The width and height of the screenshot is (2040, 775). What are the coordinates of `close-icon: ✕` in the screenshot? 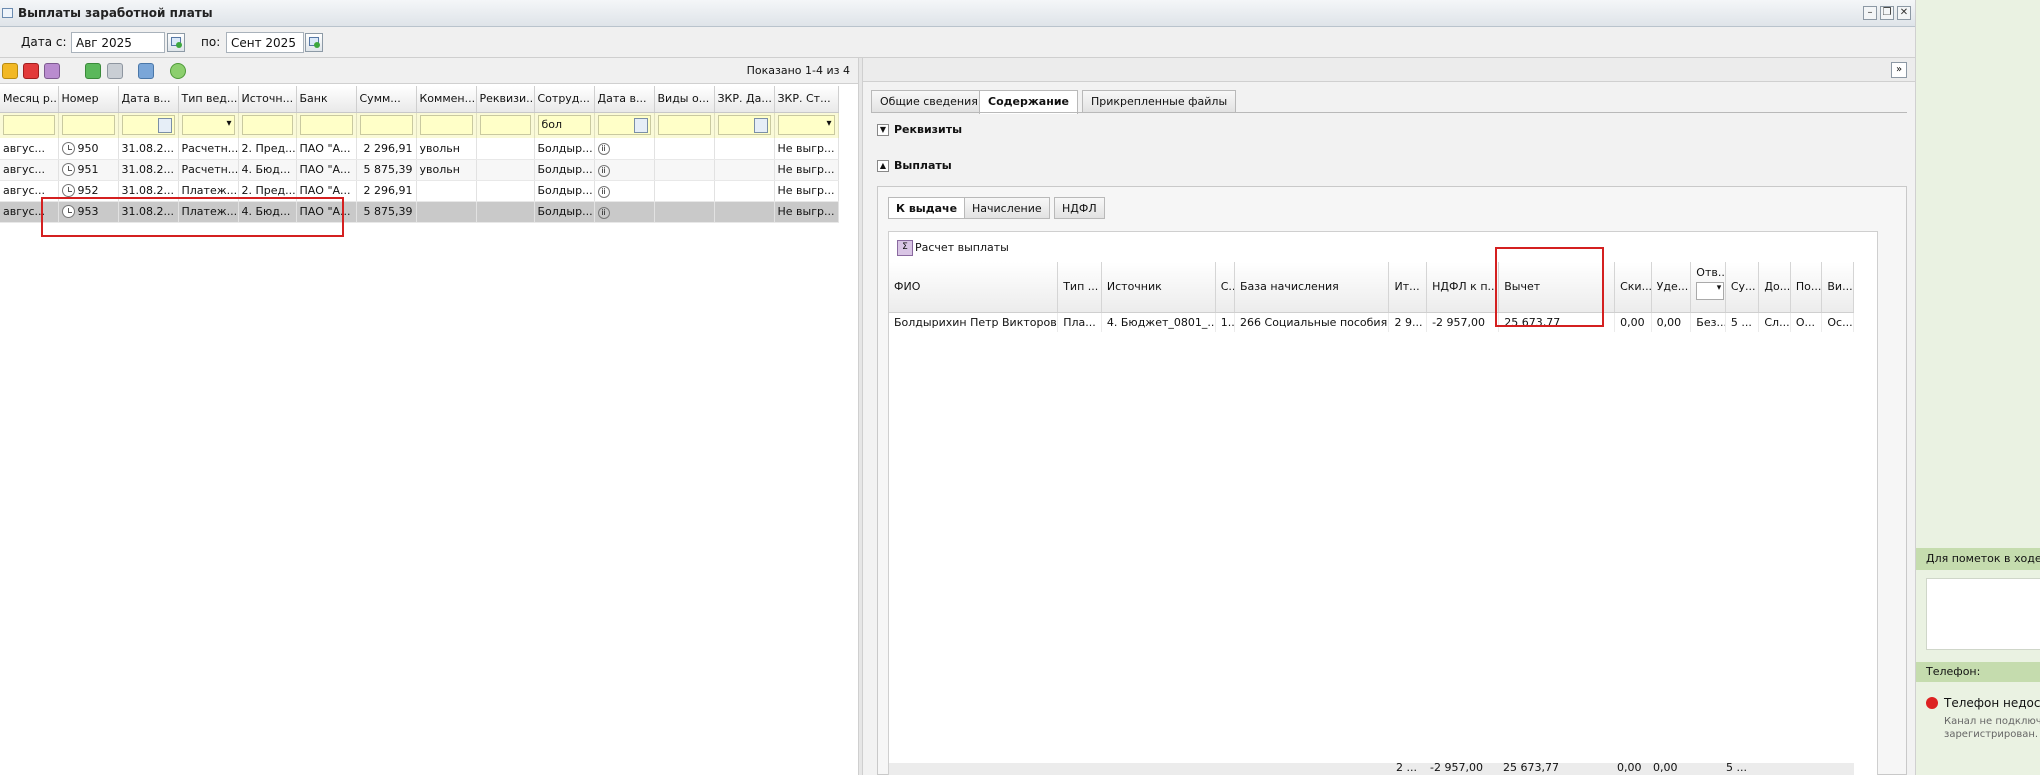 It's located at (1904, 13).